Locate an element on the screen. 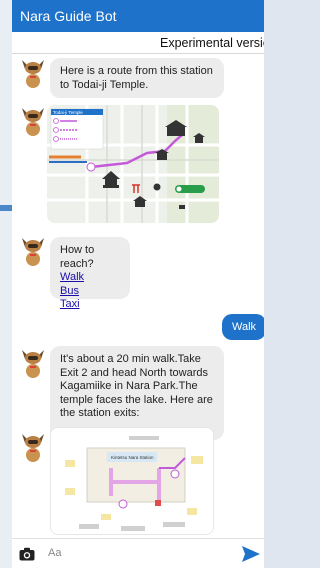 This screenshot has height=568, width=320. station-exits-image: Kintetsu Nara Station is located at coordinates (132, 481).